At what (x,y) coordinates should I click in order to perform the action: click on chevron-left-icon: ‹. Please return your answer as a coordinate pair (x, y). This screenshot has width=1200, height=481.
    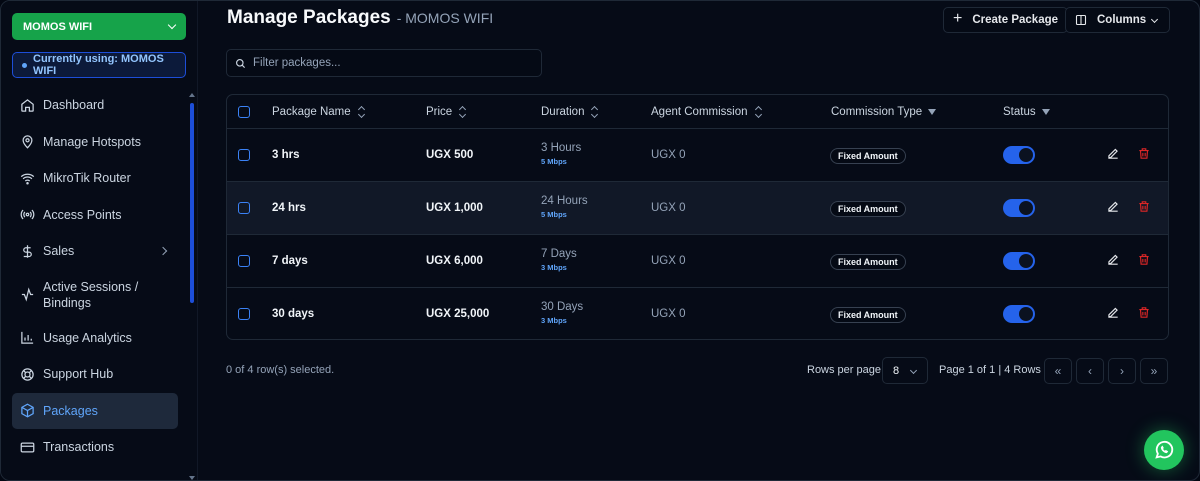
    Looking at the image, I should click on (1090, 371).